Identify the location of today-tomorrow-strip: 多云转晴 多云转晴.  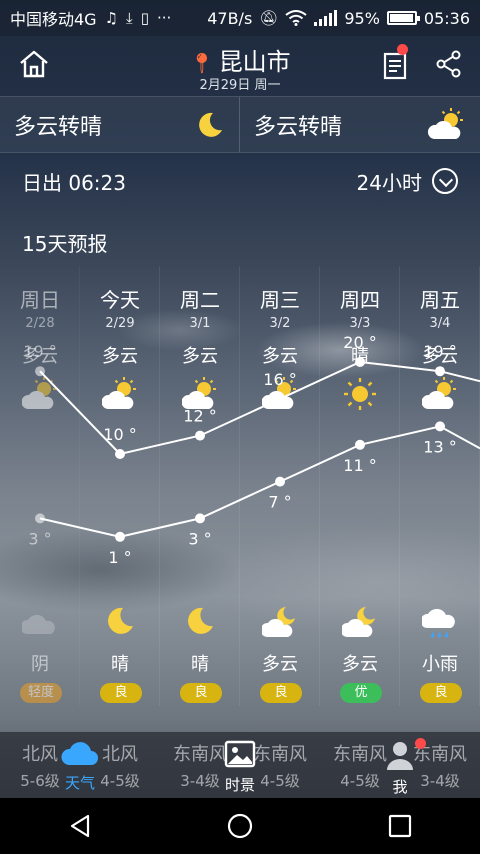
(240, 124).